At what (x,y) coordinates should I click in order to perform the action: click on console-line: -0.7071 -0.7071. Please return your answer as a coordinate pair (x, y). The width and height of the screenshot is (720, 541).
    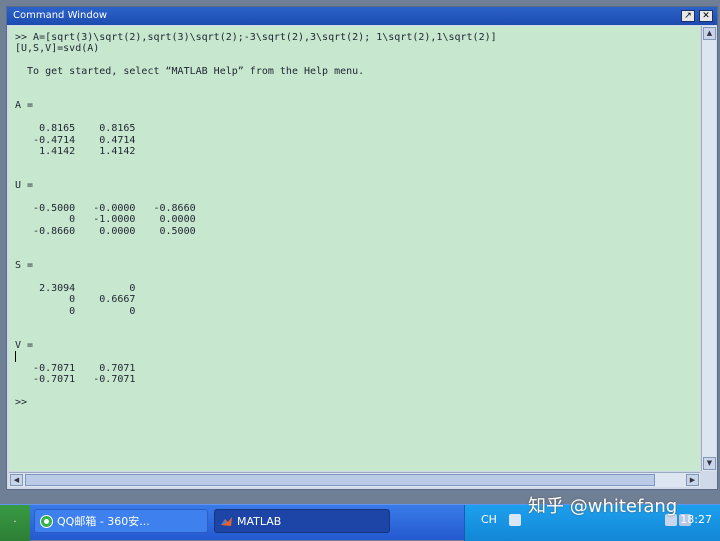
    Looking at the image, I should click on (75, 379).